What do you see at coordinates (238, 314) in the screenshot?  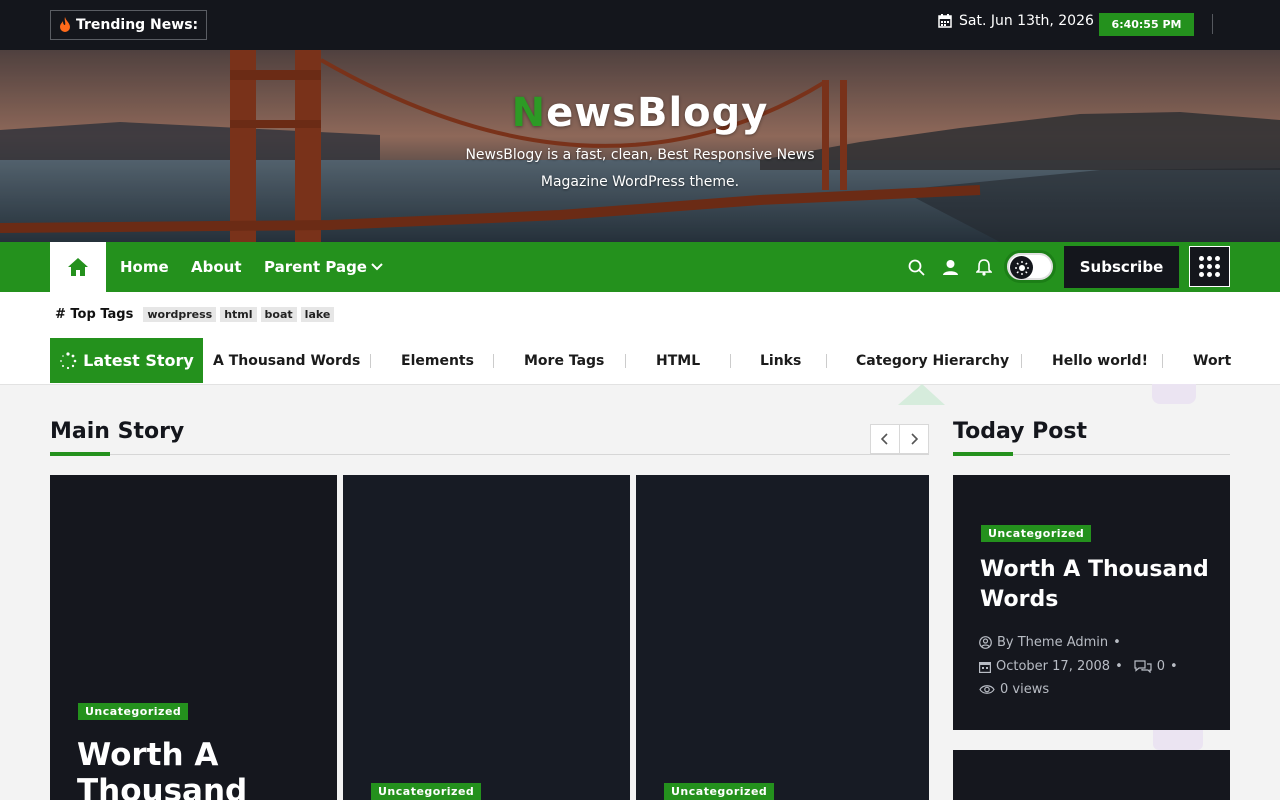 I see `tag-html: html` at bounding box center [238, 314].